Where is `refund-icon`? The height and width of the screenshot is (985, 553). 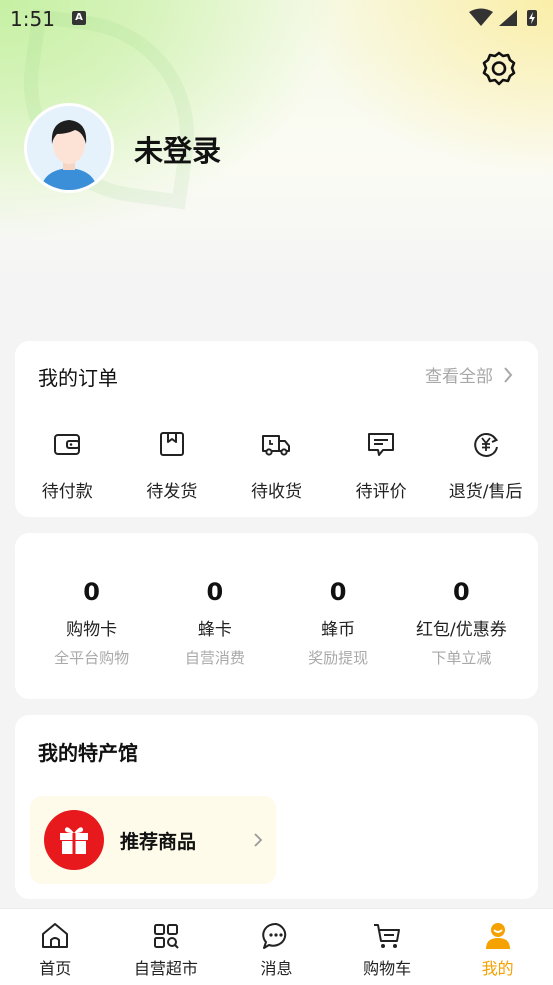
refund-icon is located at coordinates (485, 445).